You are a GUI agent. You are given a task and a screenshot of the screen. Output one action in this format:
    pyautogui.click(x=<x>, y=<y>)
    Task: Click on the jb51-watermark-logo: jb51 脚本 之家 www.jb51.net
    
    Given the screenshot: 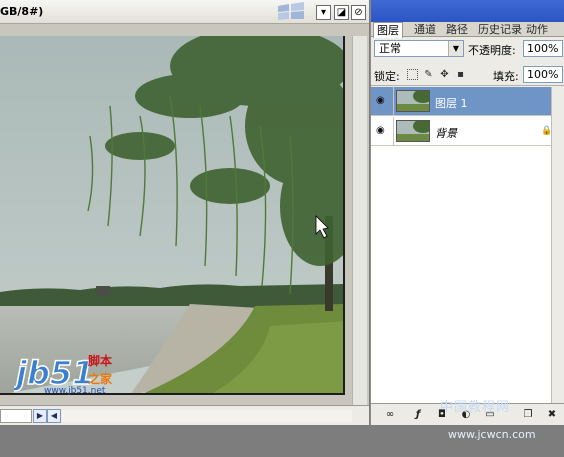 What is the action you would take?
    pyautogui.click(x=67, y=374)
    